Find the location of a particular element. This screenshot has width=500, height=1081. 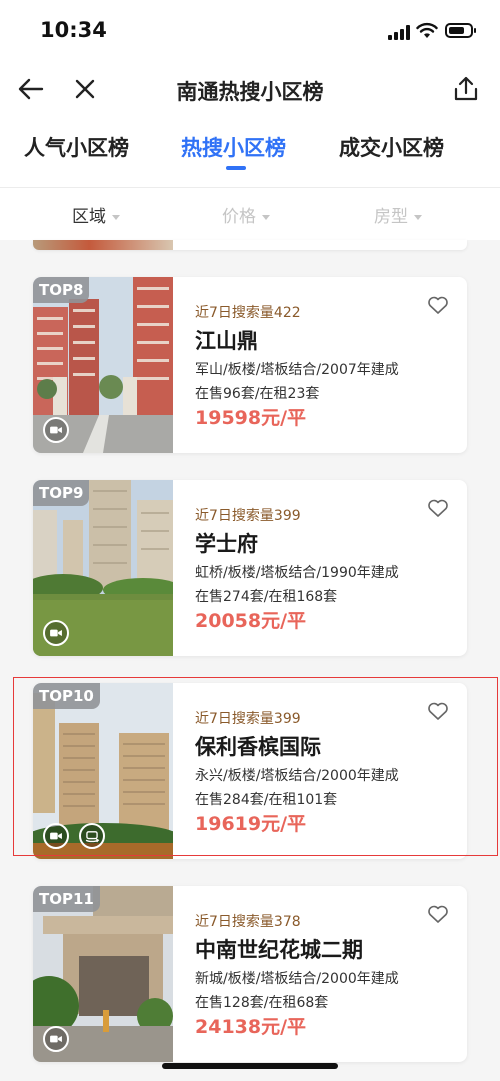

list-item-partial is located at coordinates (250, 245).